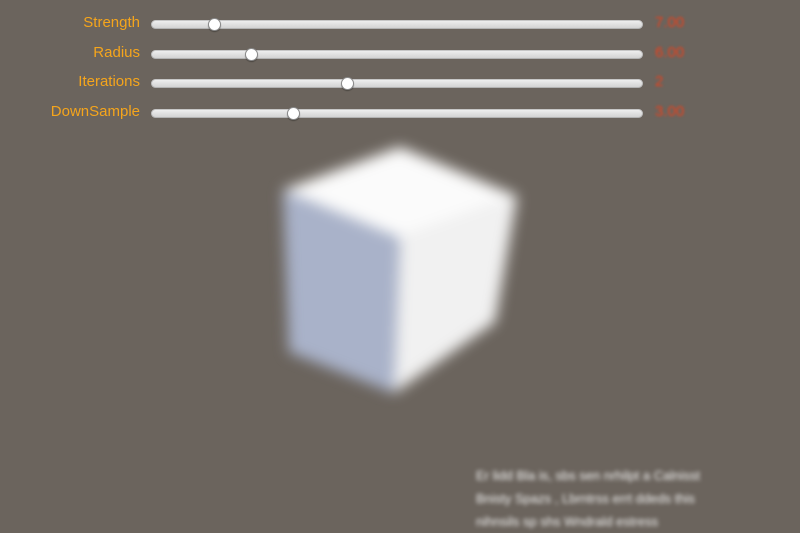  I want to click on downsample-slider-thumb, so click(294, 113).